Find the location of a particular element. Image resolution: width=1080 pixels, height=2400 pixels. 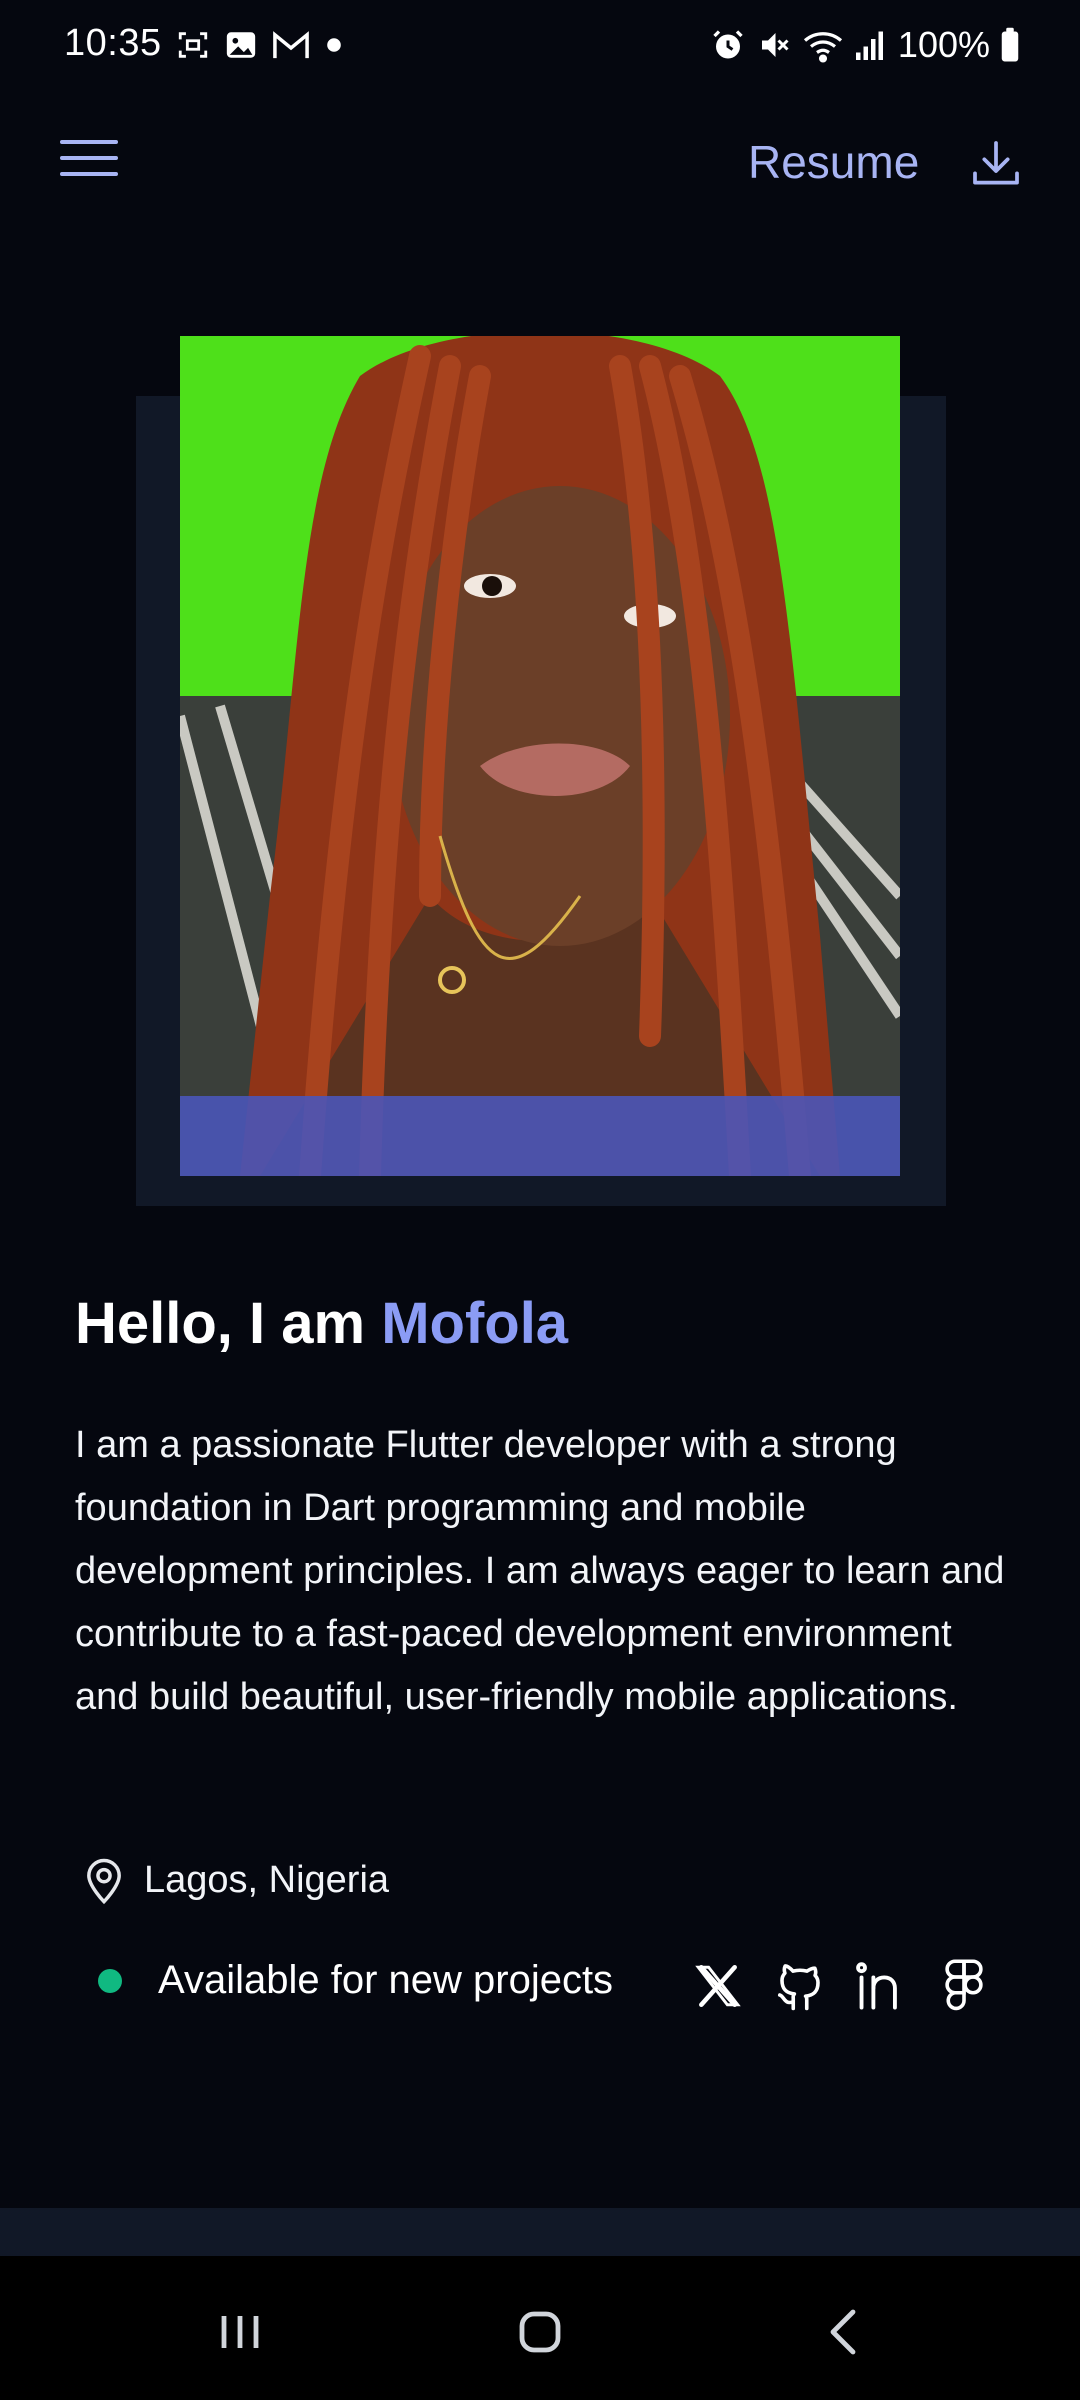

resume-button: Resume is located at coordinates (833, 162).